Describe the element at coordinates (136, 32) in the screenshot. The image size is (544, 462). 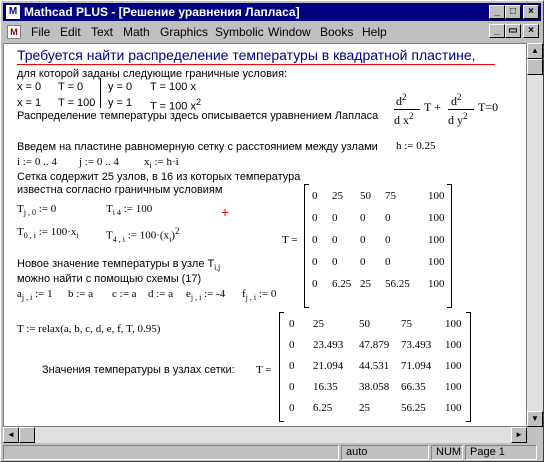
I see `menu-math: Math` at that location.